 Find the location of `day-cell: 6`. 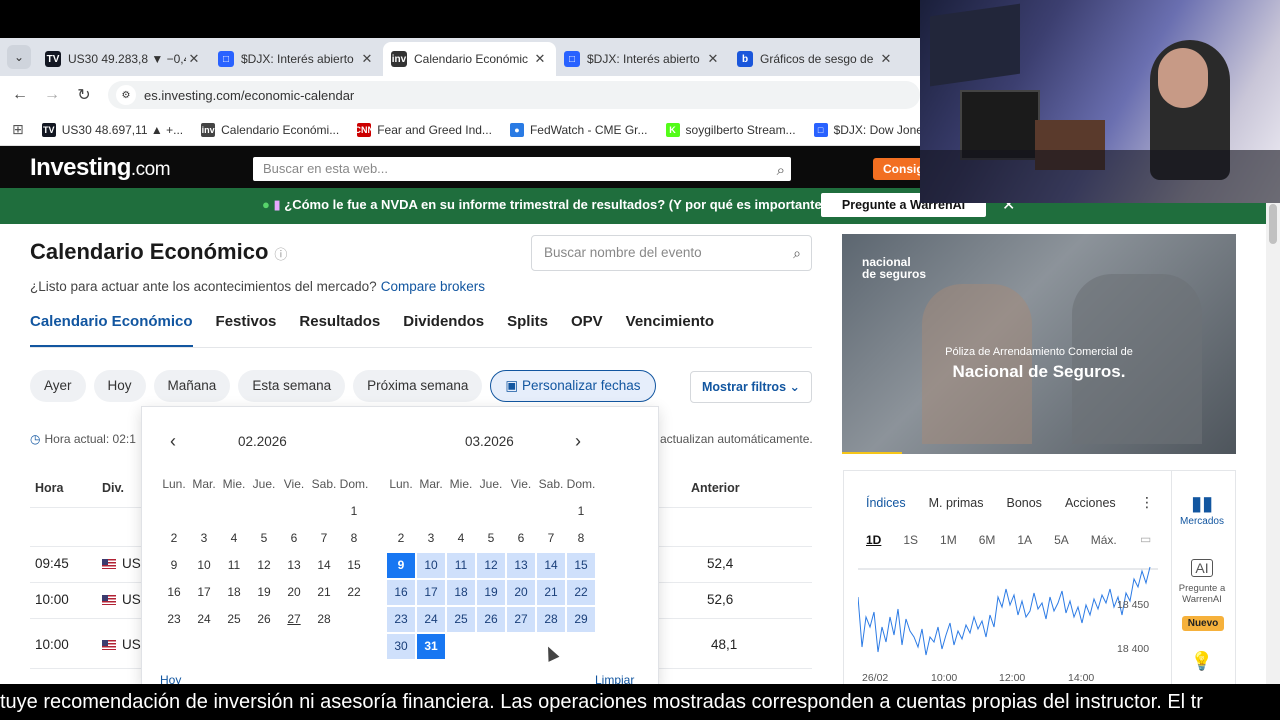

day-cell: 6 is located at coordinates (521, 538).